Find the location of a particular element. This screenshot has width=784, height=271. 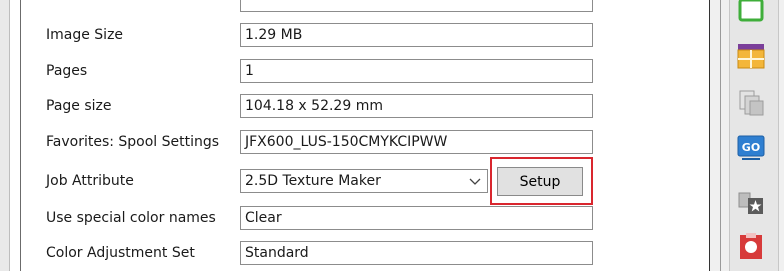

favorites-spool-settings-label: Favorites: Spool Settings is located at coordinates (133, 142).